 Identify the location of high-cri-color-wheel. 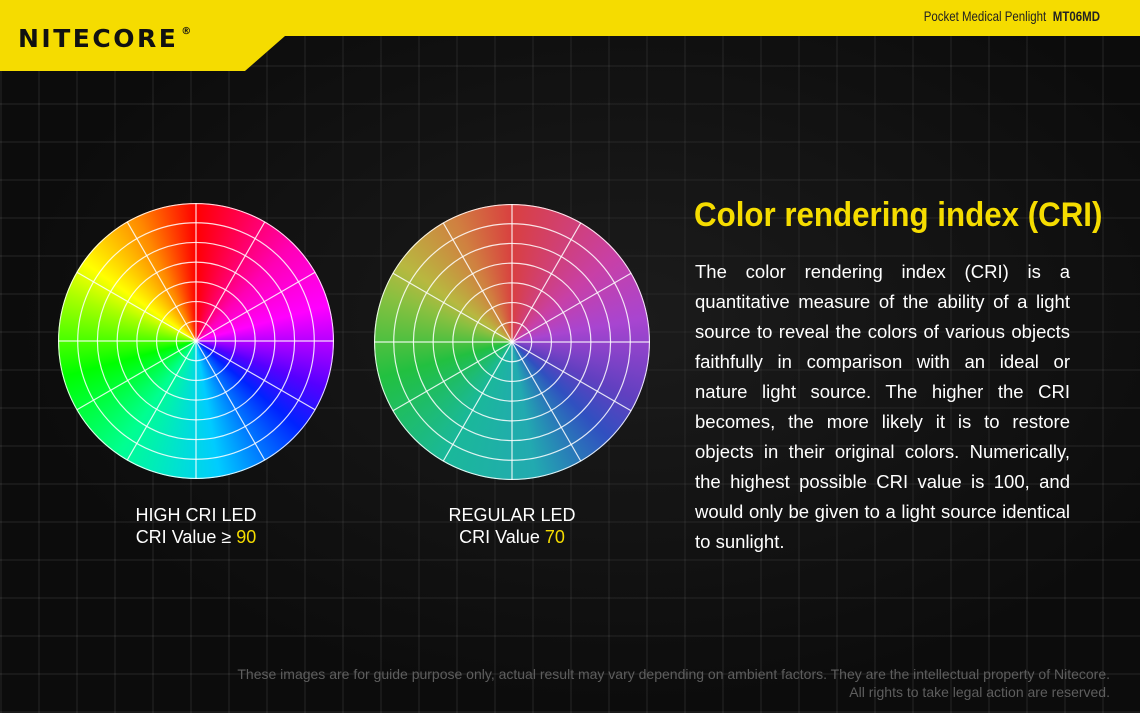
(196, 341).